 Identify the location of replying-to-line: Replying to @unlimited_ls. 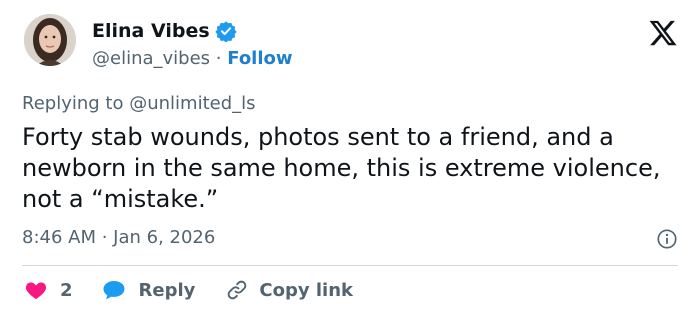
(139, 103).